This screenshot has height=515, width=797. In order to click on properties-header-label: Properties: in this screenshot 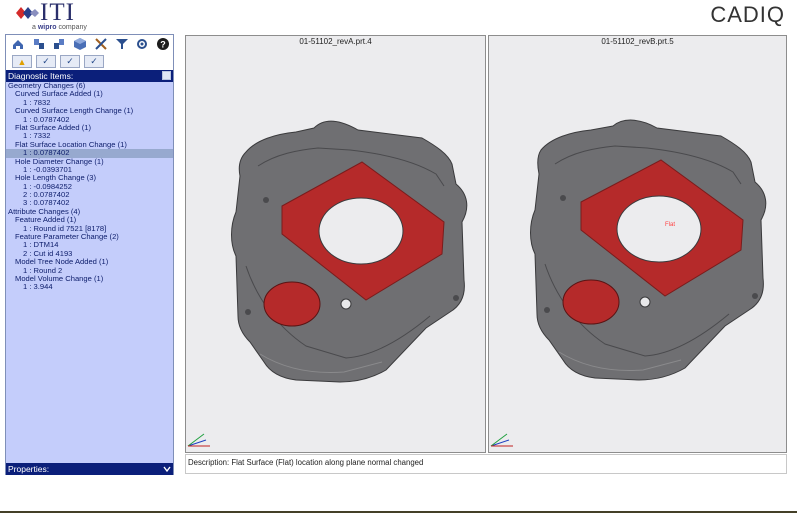, I will do `click(29, 469)`.